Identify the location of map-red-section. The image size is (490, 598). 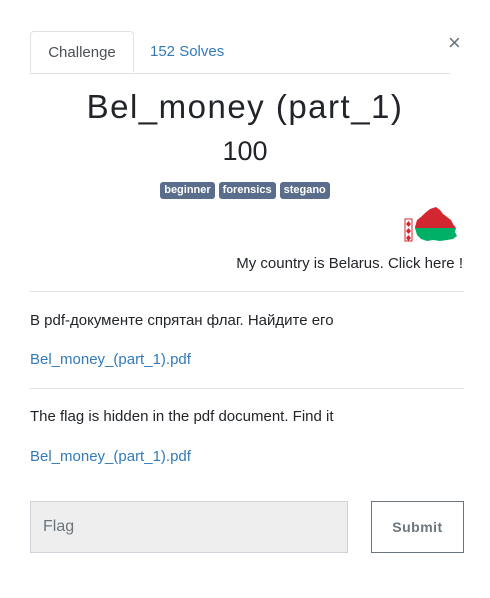
(435, 217).